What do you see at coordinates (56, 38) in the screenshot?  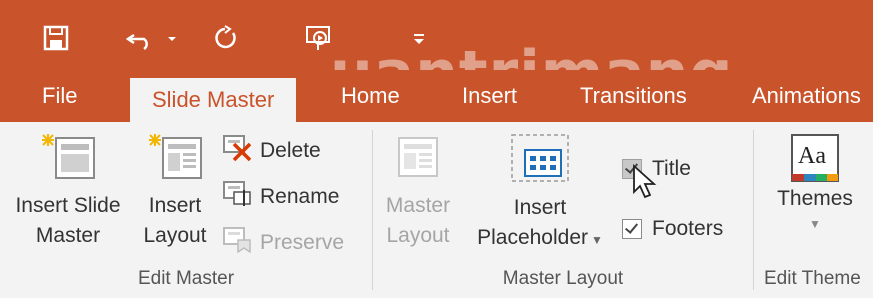 I see `save-icon` at bounding box center [56, 38].